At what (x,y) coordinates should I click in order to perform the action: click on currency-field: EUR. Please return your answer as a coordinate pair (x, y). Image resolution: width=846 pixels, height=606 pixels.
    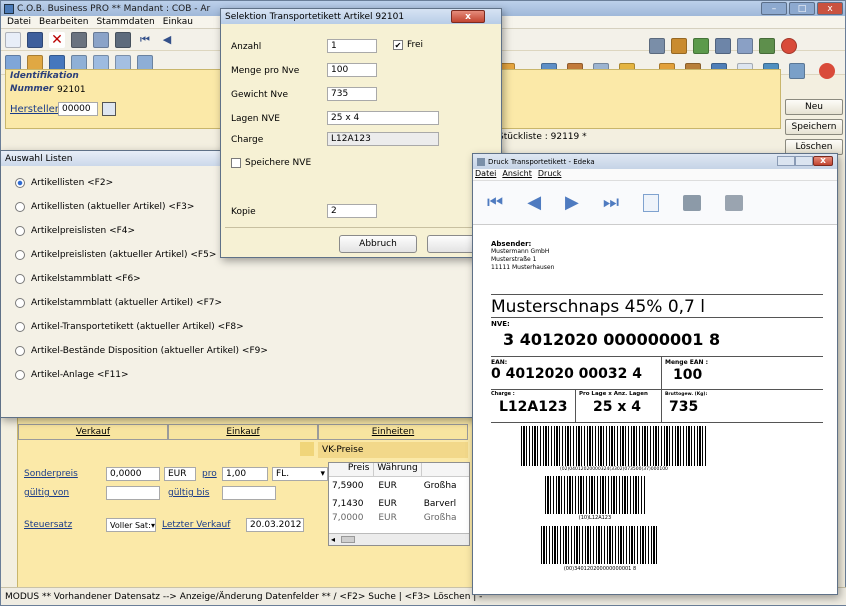
    Looking at the image, I should click on (180, 474).